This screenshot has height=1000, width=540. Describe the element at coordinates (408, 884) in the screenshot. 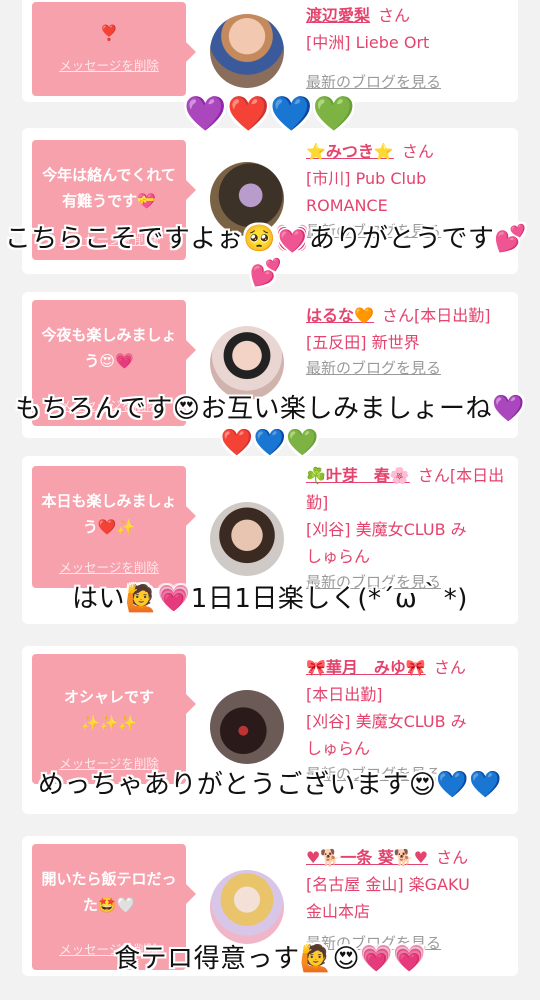

I see `shop-name: [名古屋 金山] 楽GAKU` at that location.